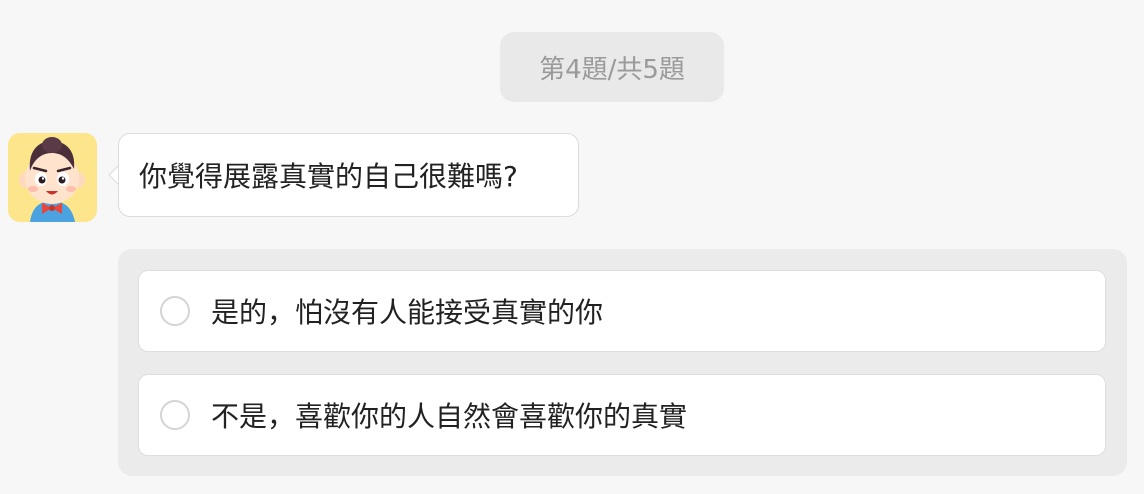  What do you see at coordinates (612, 69) in the screenshot?
I see `question-progress-label: 第4題/共5題` at bounding box center [612, 69].